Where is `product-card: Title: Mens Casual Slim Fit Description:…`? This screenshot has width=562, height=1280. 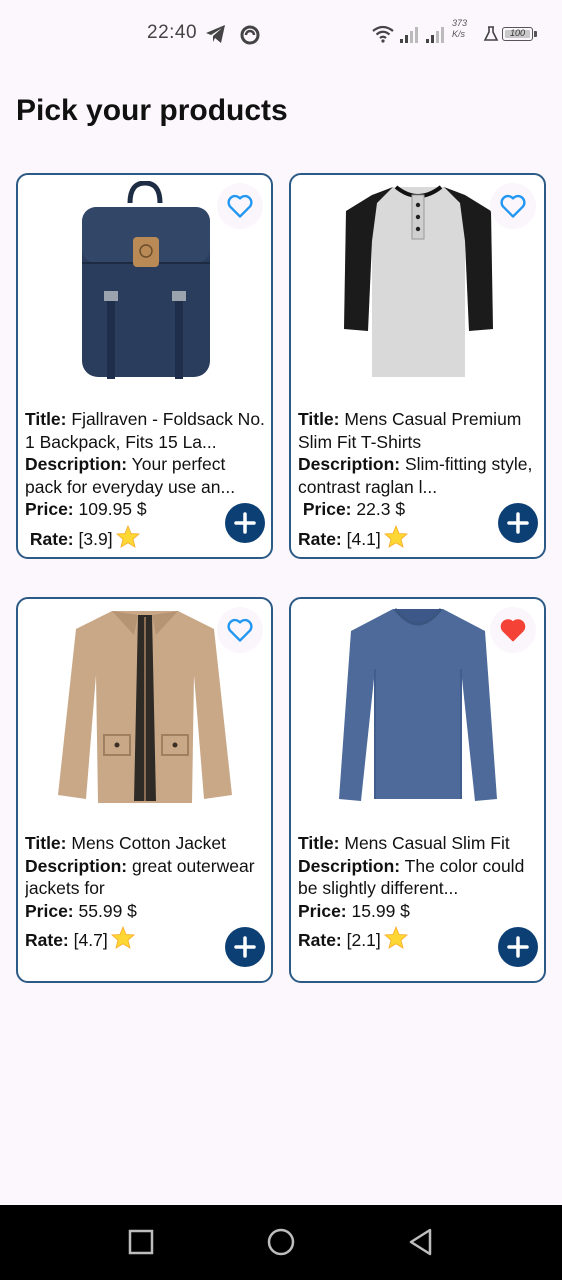 product-card: Title: Mens Casual Slim Fit Description:… is located at coordinates (417, 790).